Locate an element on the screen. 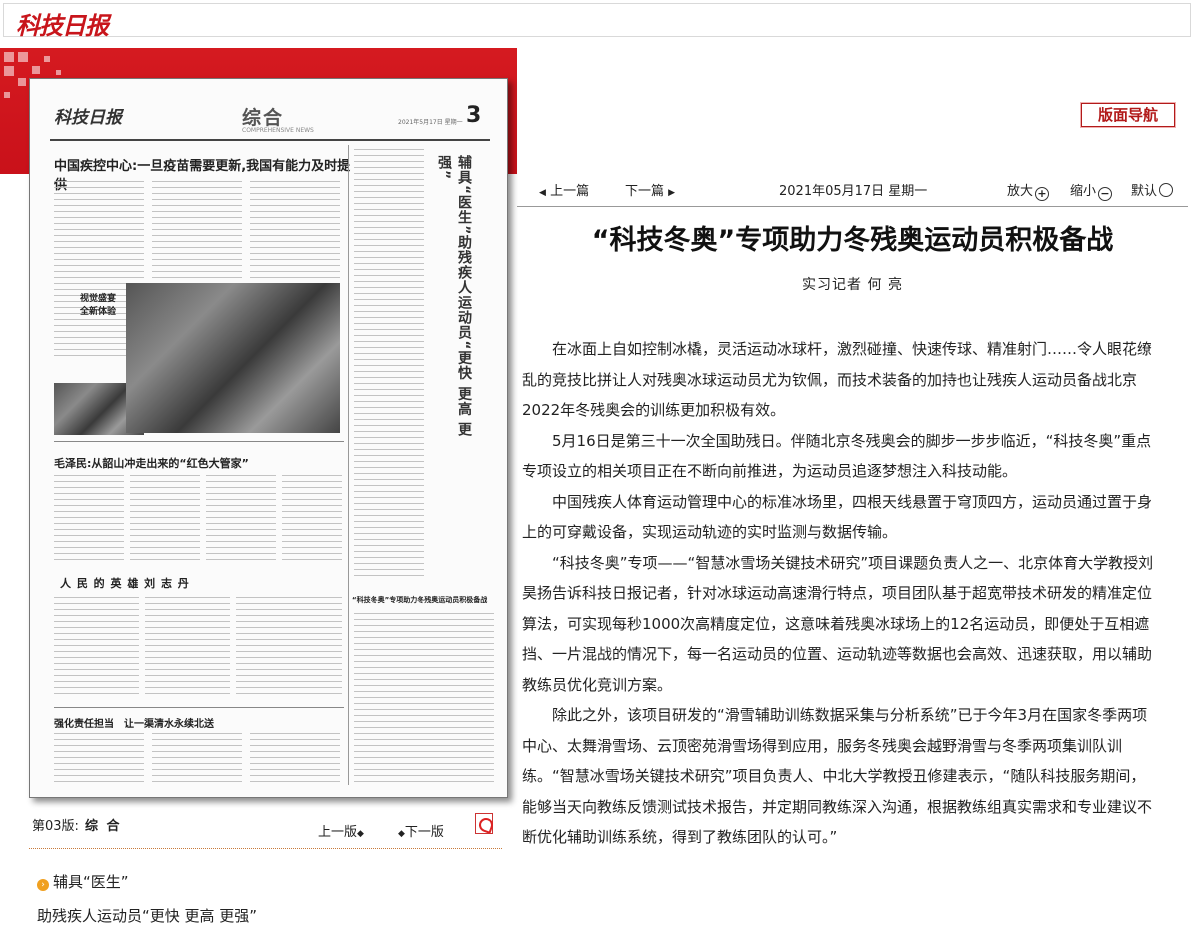 This screenshot has height=926, width=1198. page-info: 第03版: 综 合 is located at coordinates (76, 824).